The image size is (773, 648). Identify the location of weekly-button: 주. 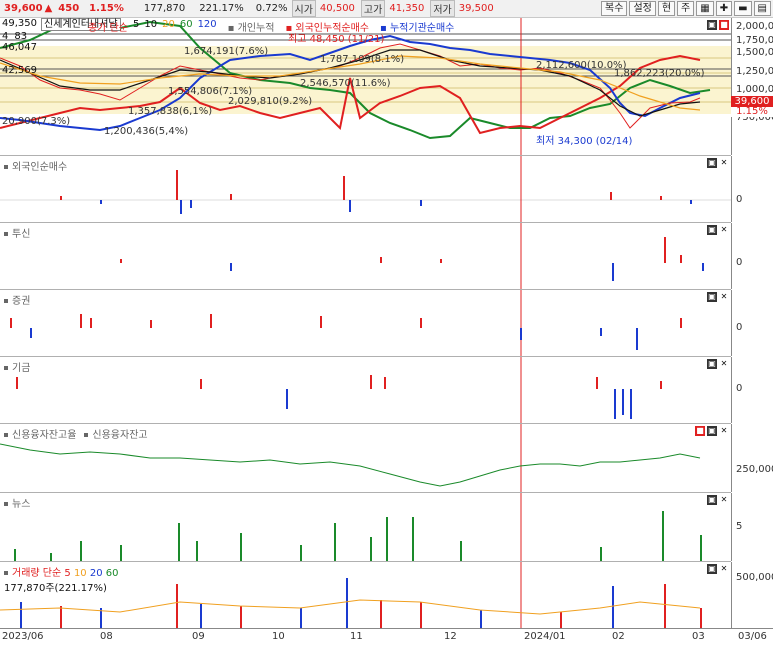
(686, 8).